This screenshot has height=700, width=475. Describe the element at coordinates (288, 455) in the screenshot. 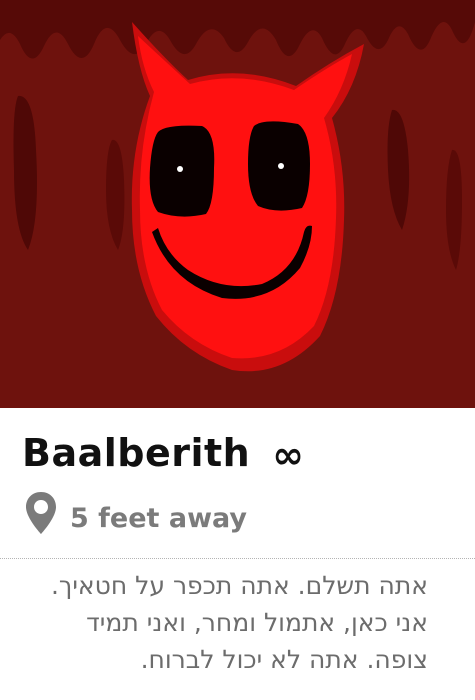

I see `profile-age: ∞` at that location.